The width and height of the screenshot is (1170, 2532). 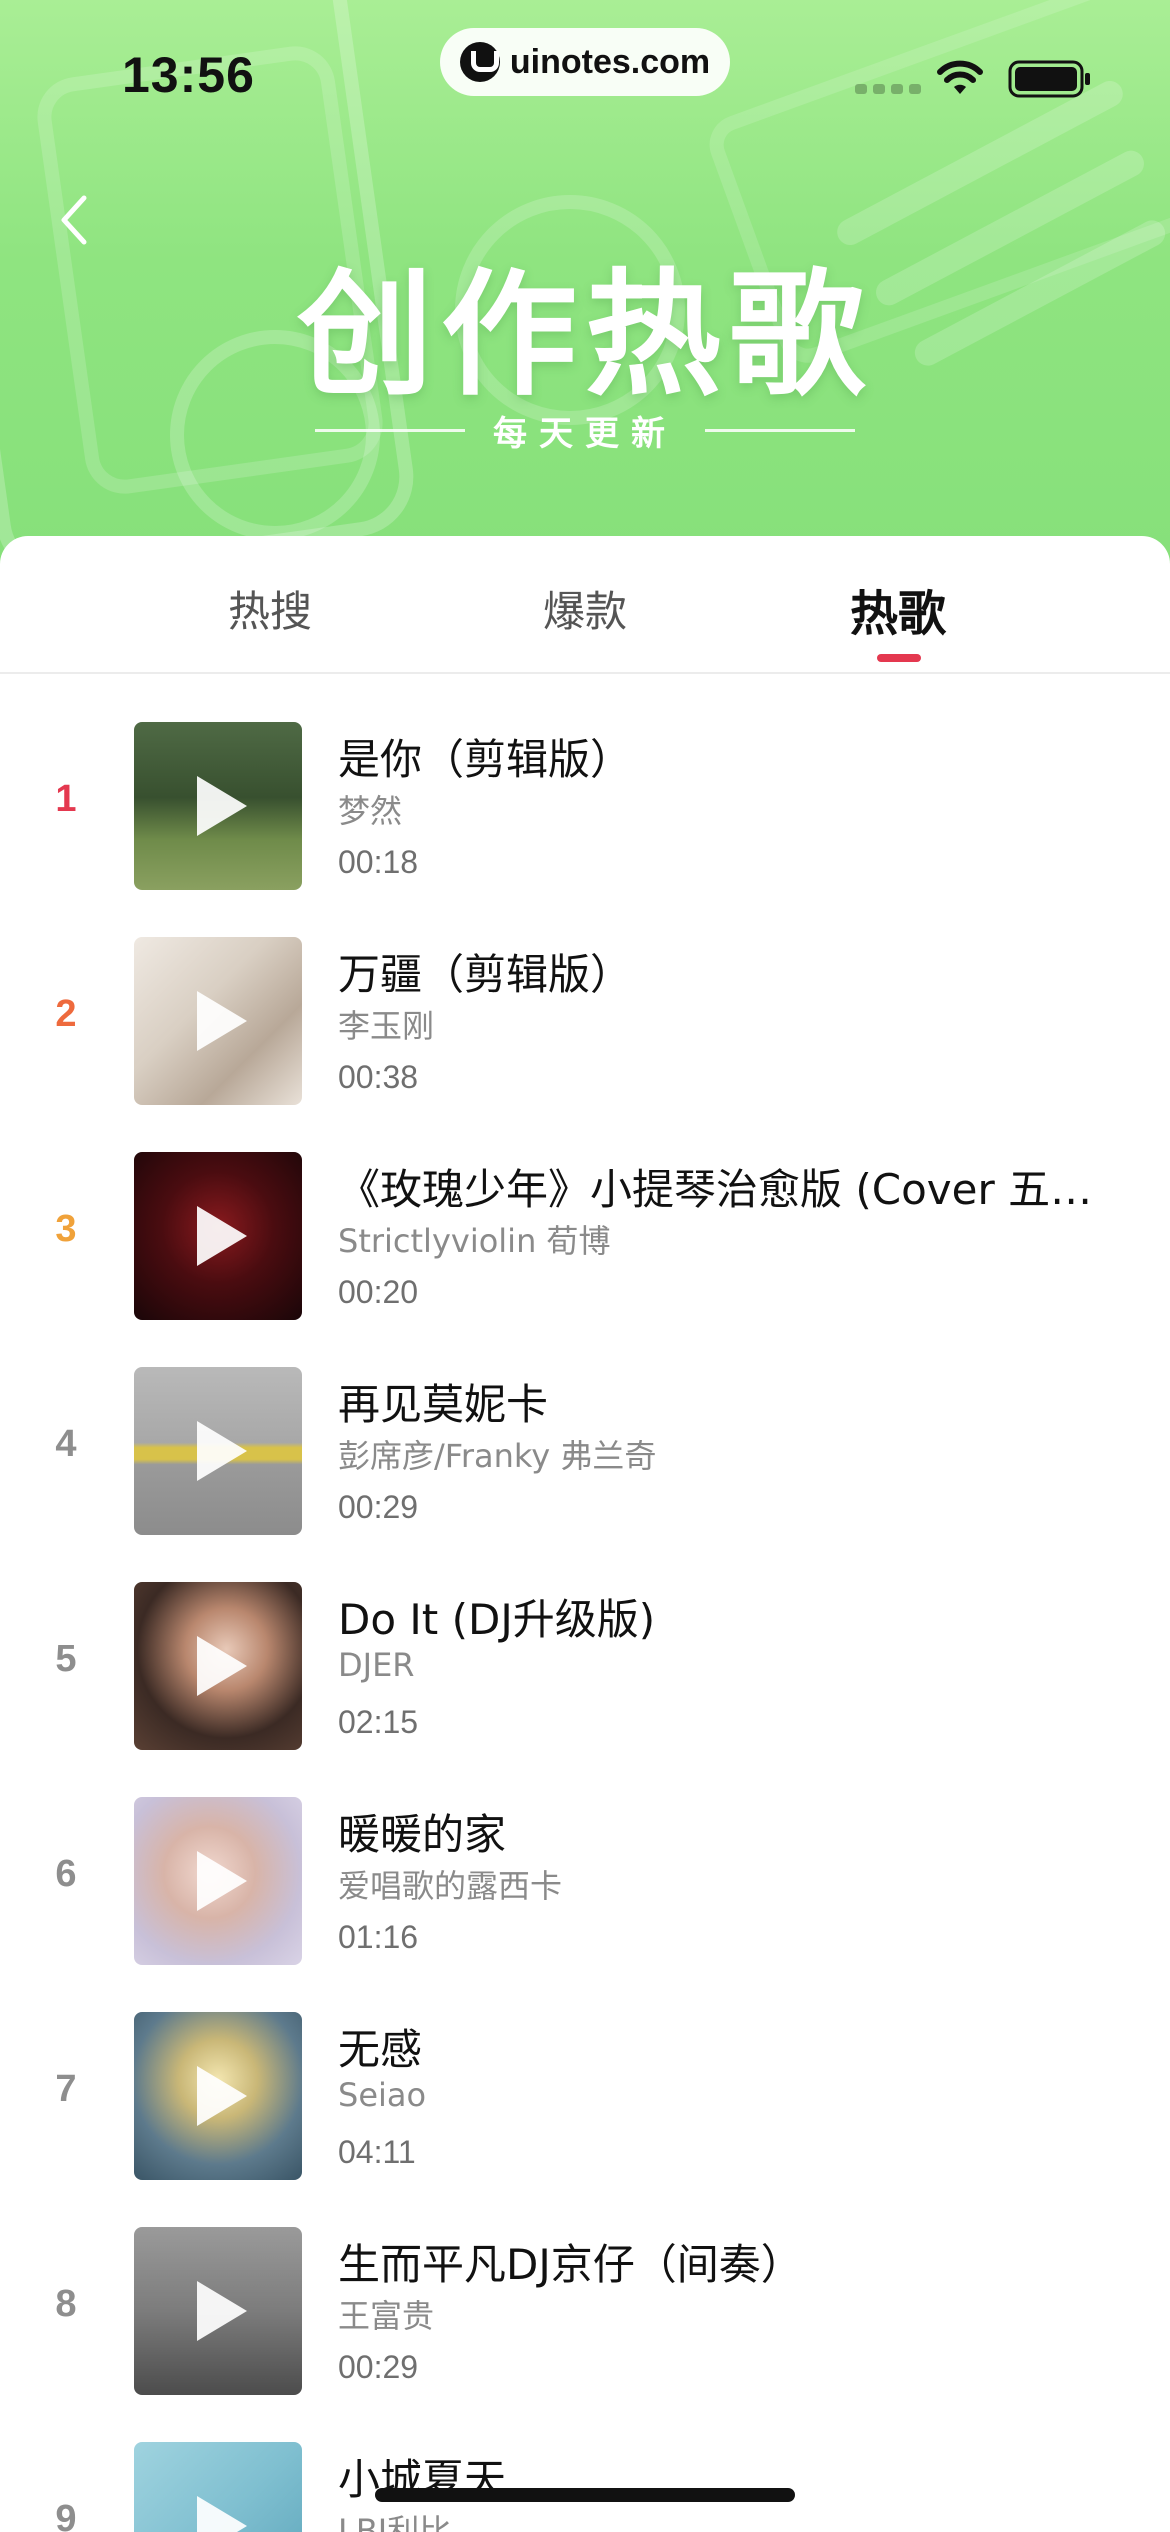 What do you see at coordinates (386, 1026) in the screenshot?
I see `song-artist: 李玉刚` at bounding box center [386, 1026].